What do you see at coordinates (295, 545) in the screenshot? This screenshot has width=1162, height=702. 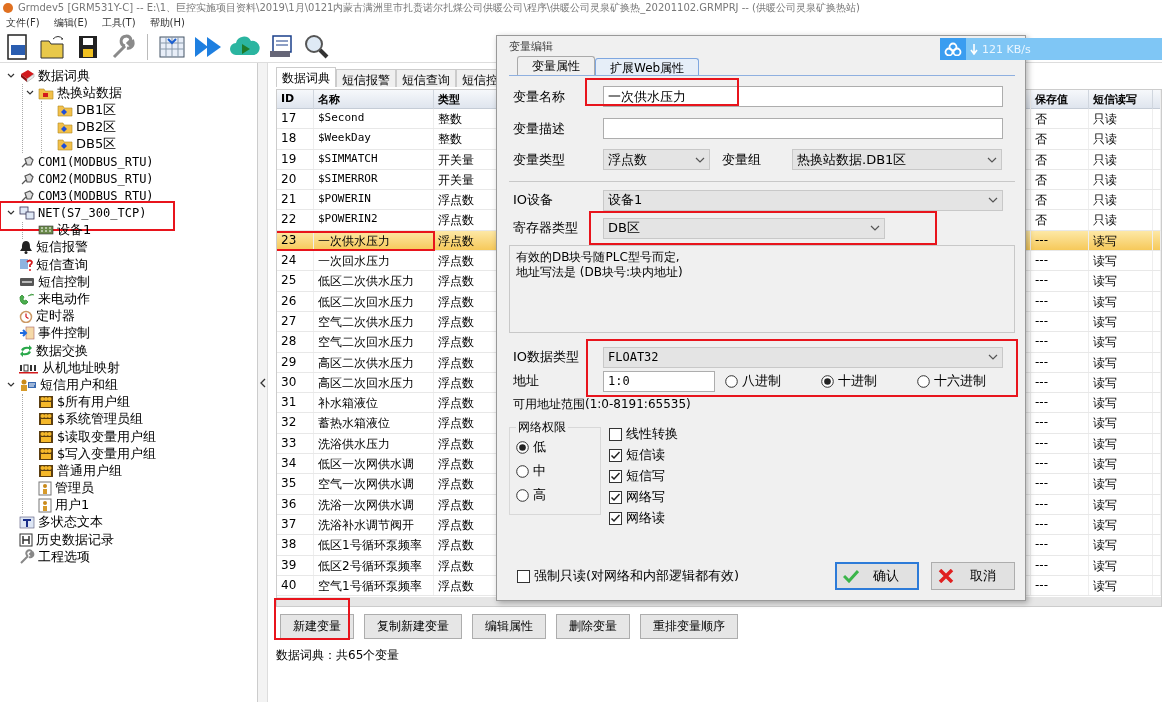 I see `table-cell: 38` at bounding box center [295, 545].